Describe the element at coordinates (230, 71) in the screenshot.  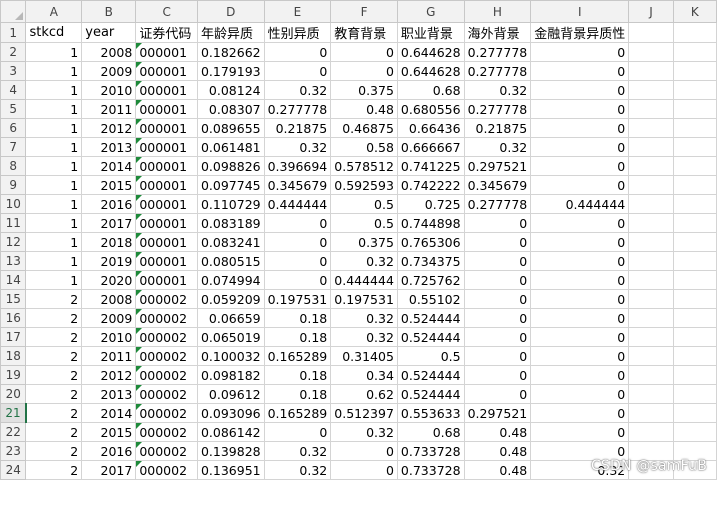
I see `table-cell: 0.179193` at that location.